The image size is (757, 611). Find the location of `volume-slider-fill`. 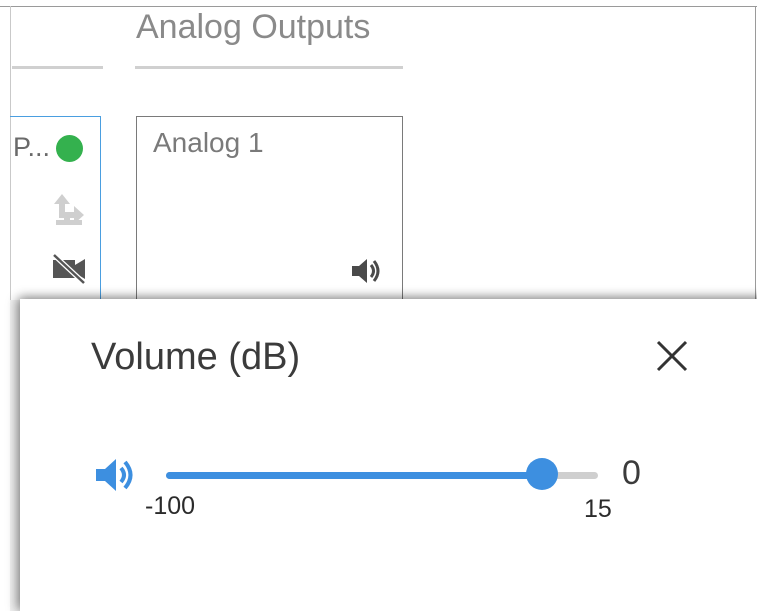

volume-slider-fill is located at coordinates (354, 475).